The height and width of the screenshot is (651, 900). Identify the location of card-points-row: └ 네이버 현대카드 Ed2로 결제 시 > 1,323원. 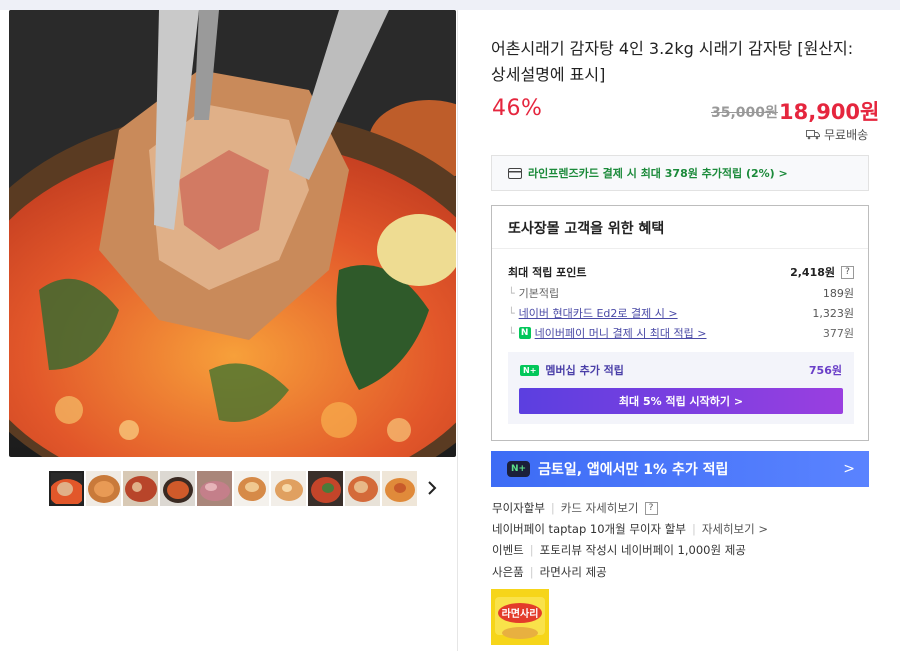
(681, 313).